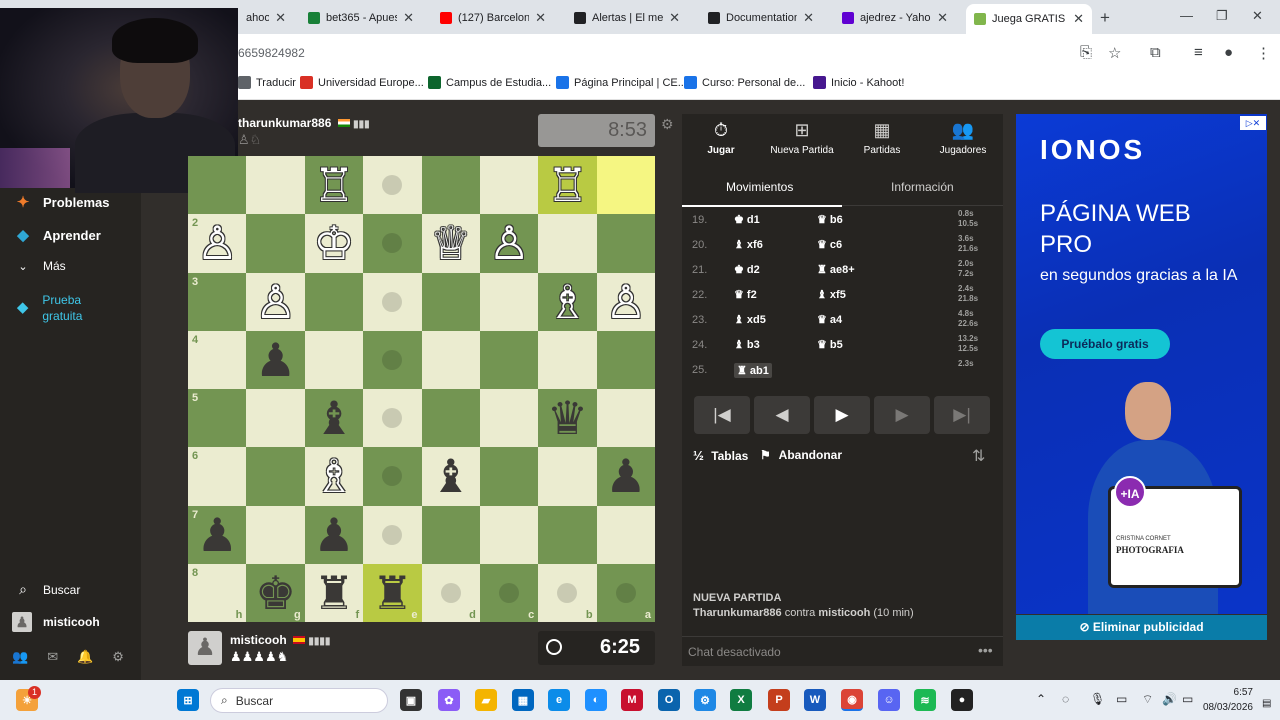 The image size is (1280, 720). Describe the element at coordinates (118, 657) in the screenshot. I see `gear-icon: ⚙` at that location.